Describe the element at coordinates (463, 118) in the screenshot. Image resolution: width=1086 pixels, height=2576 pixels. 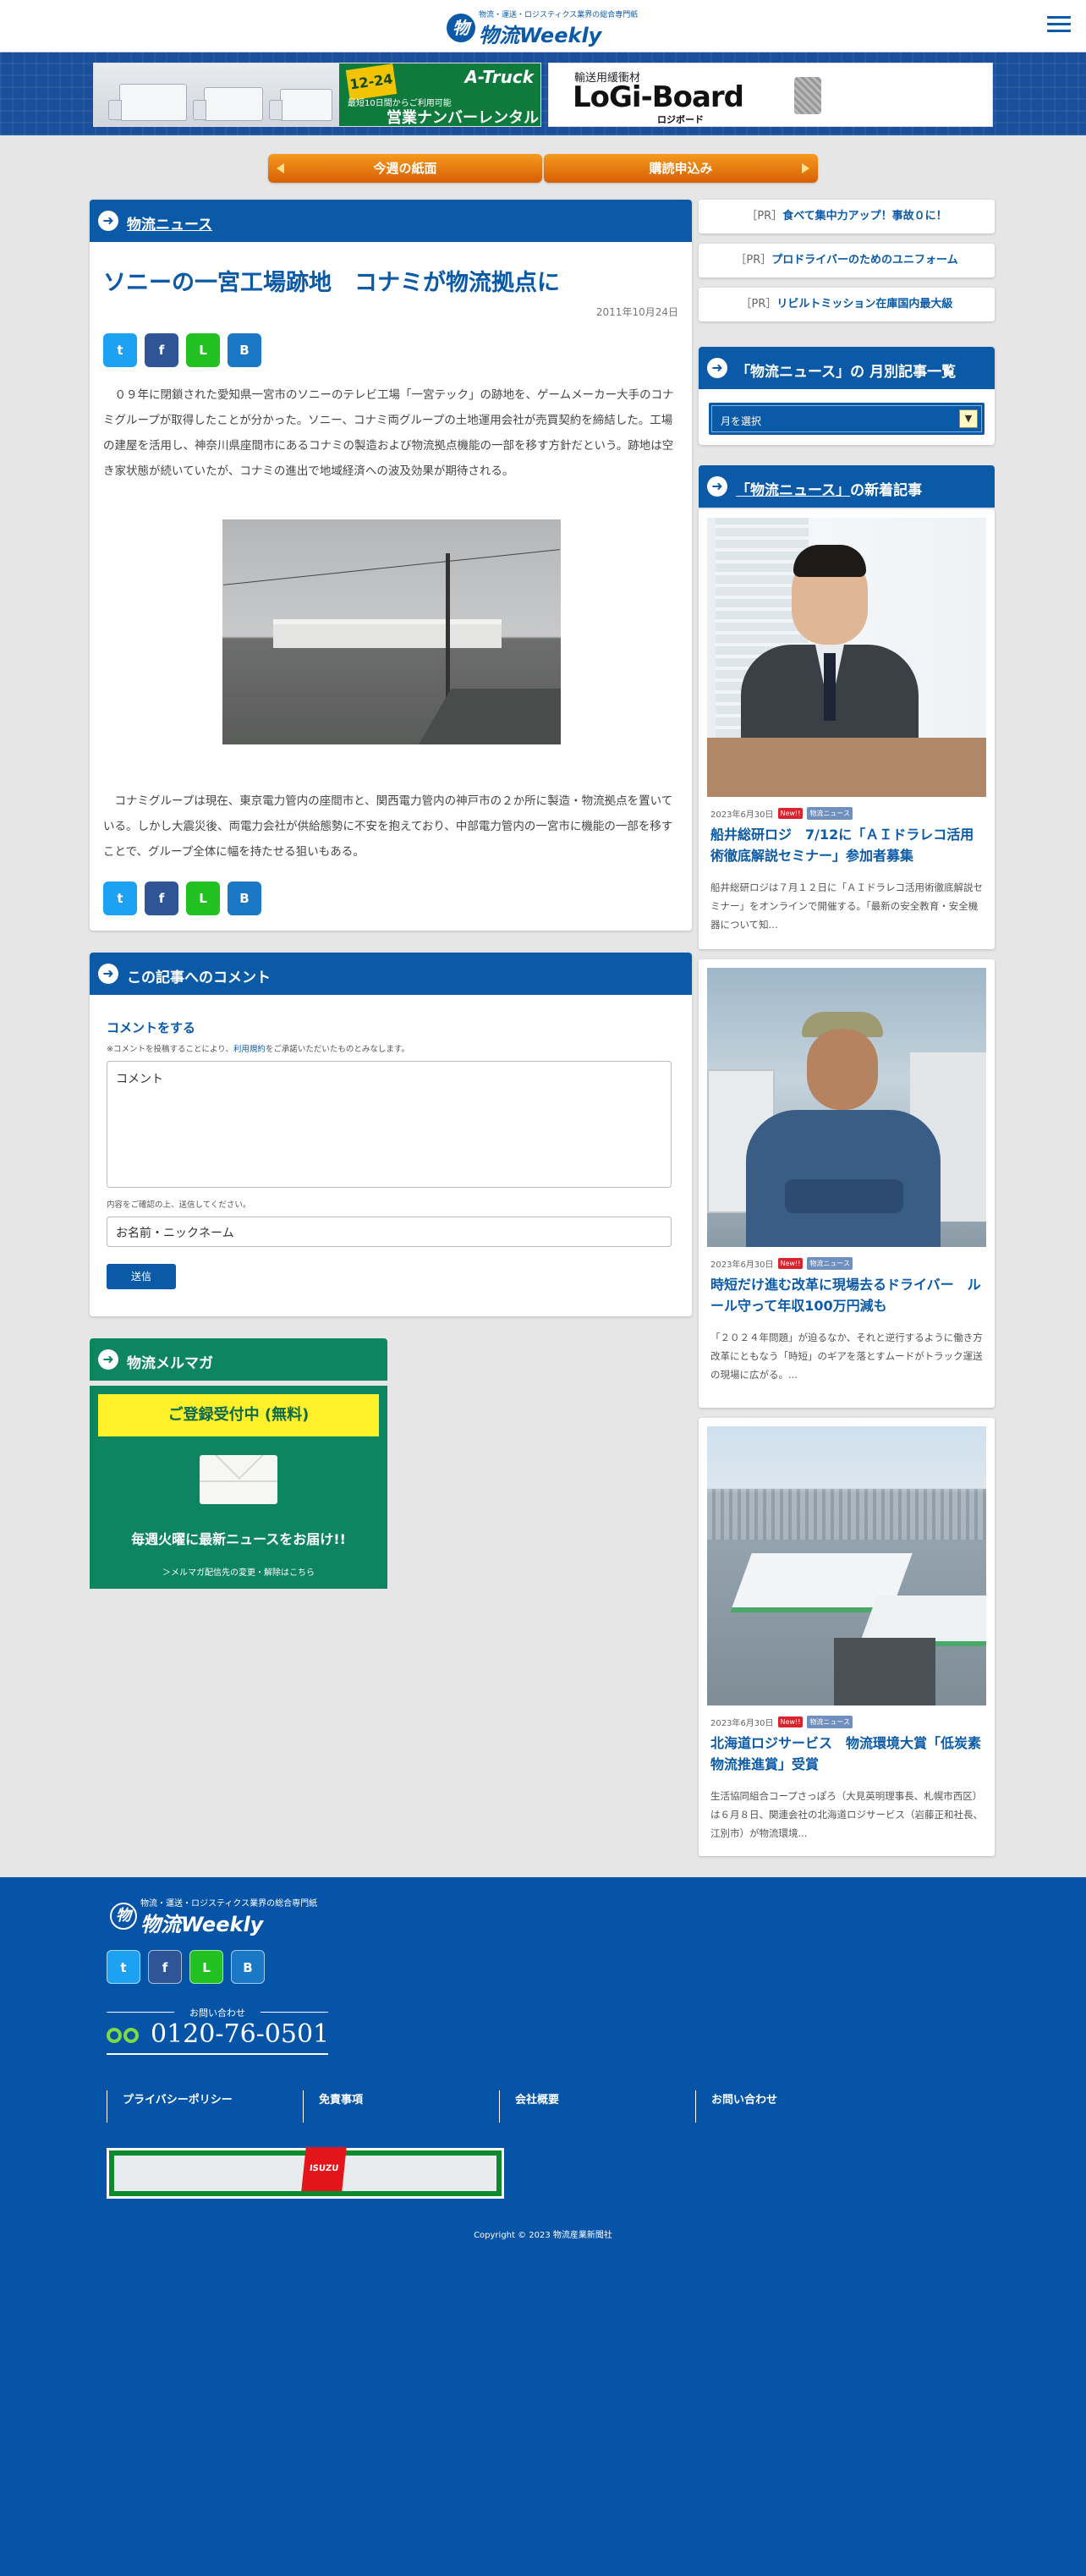
I see `banner-headline: 営業ナンバーレンタル` at that location.